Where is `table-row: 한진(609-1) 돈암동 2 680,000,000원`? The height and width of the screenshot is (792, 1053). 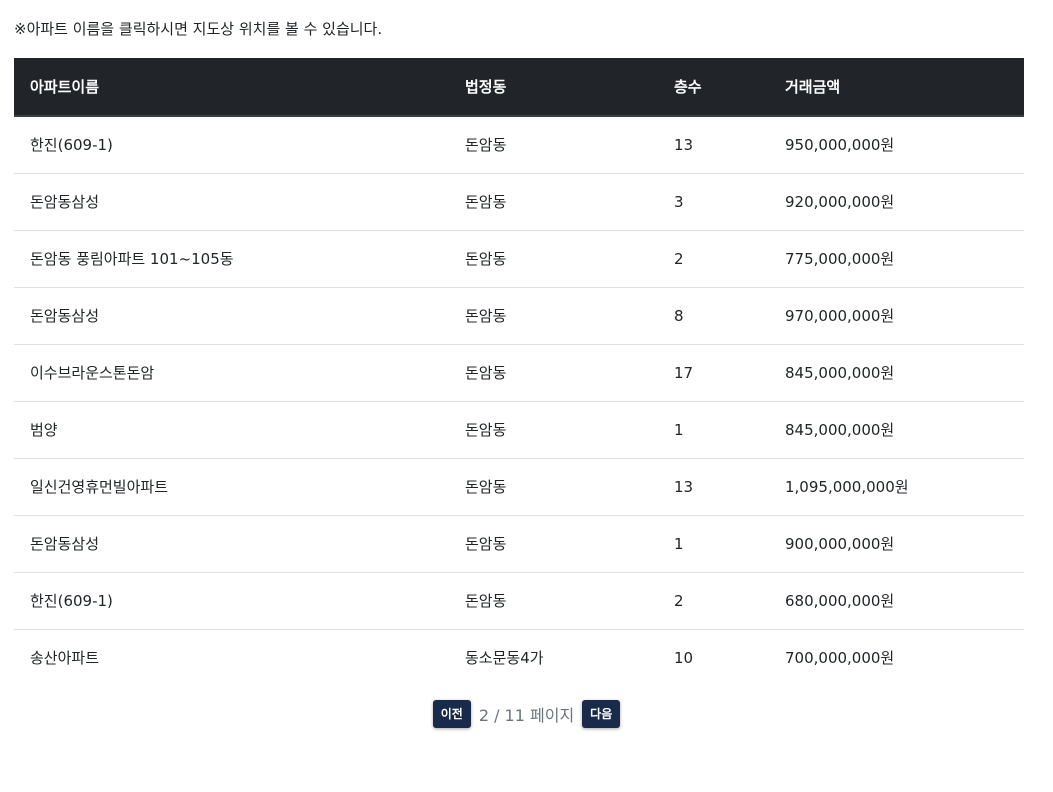 table-row: 한진(609-1) 돈암동 2 680,000,000원 is located at coordinates (519, 601).